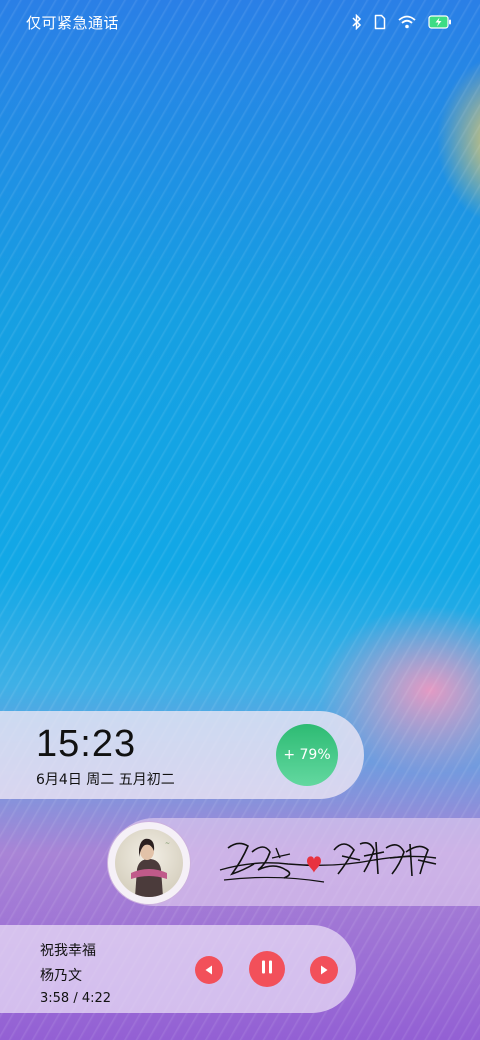 Image resolution: width=480 pixels, height=1040 pixels. Describe the element at coordinates (105, 780) in the screenshot. I see `clock-date: 6月4日 周二 五月初二` at that location.